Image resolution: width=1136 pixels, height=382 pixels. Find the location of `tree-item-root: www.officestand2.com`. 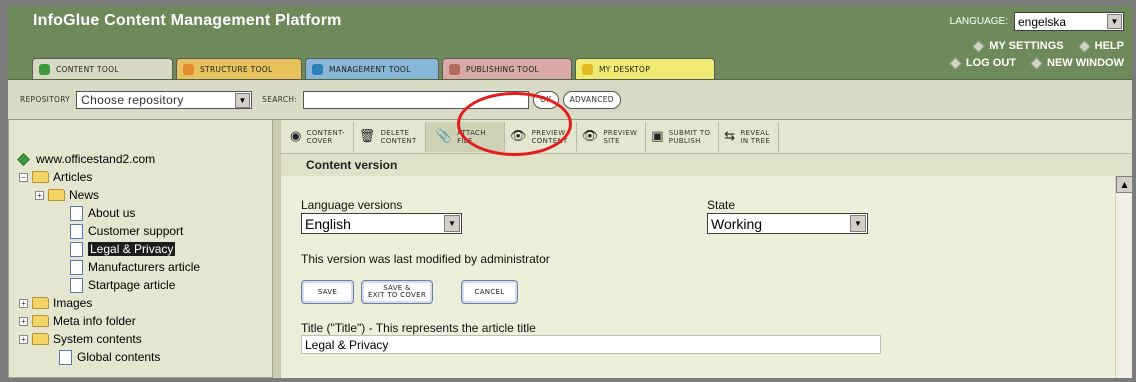

tree-item-root: www.officestand2.com is located at coordinates (108, 159).